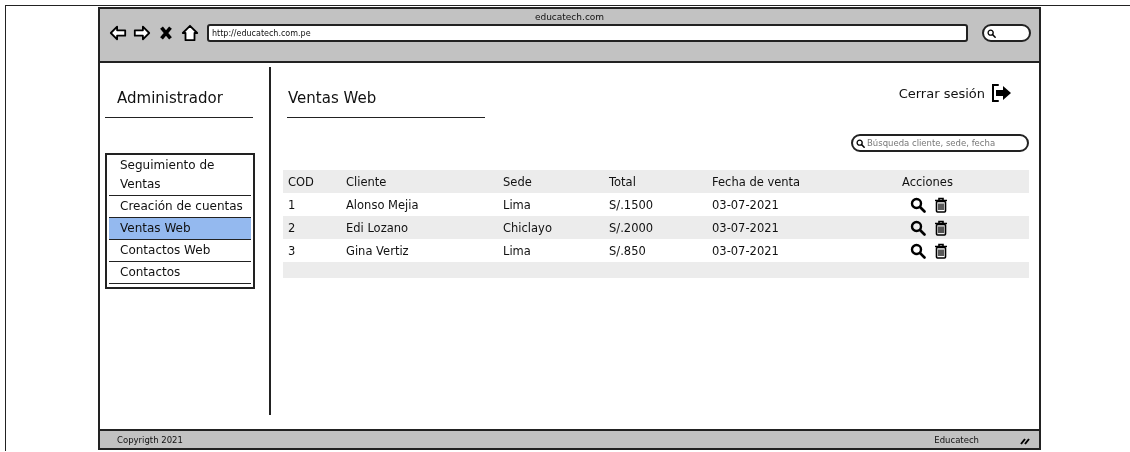  Describe the element at coordinates (333, 98) in the screenshot. I see `page-title: Ventas Web` at that location.